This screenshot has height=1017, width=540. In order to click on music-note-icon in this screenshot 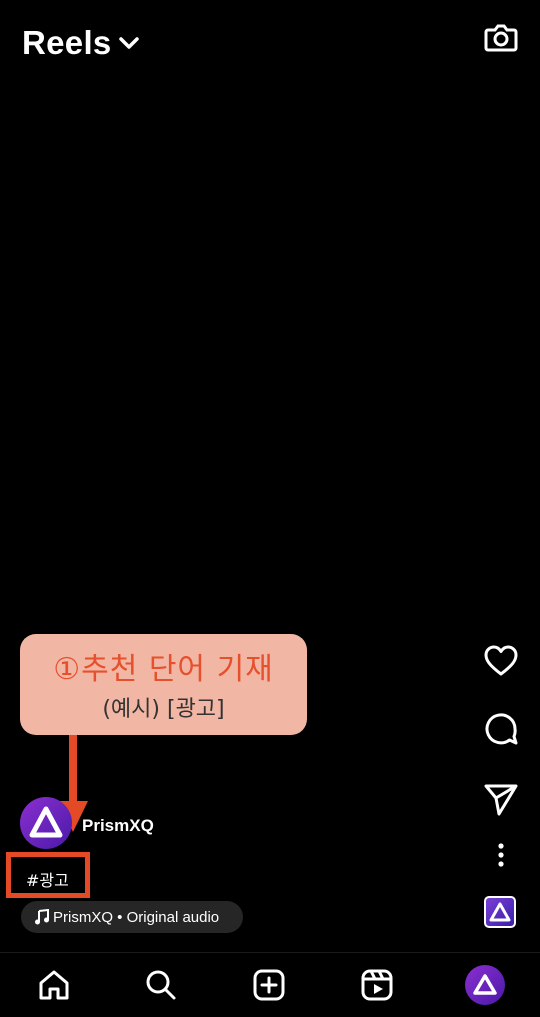, I will do `click(42, 917)`.